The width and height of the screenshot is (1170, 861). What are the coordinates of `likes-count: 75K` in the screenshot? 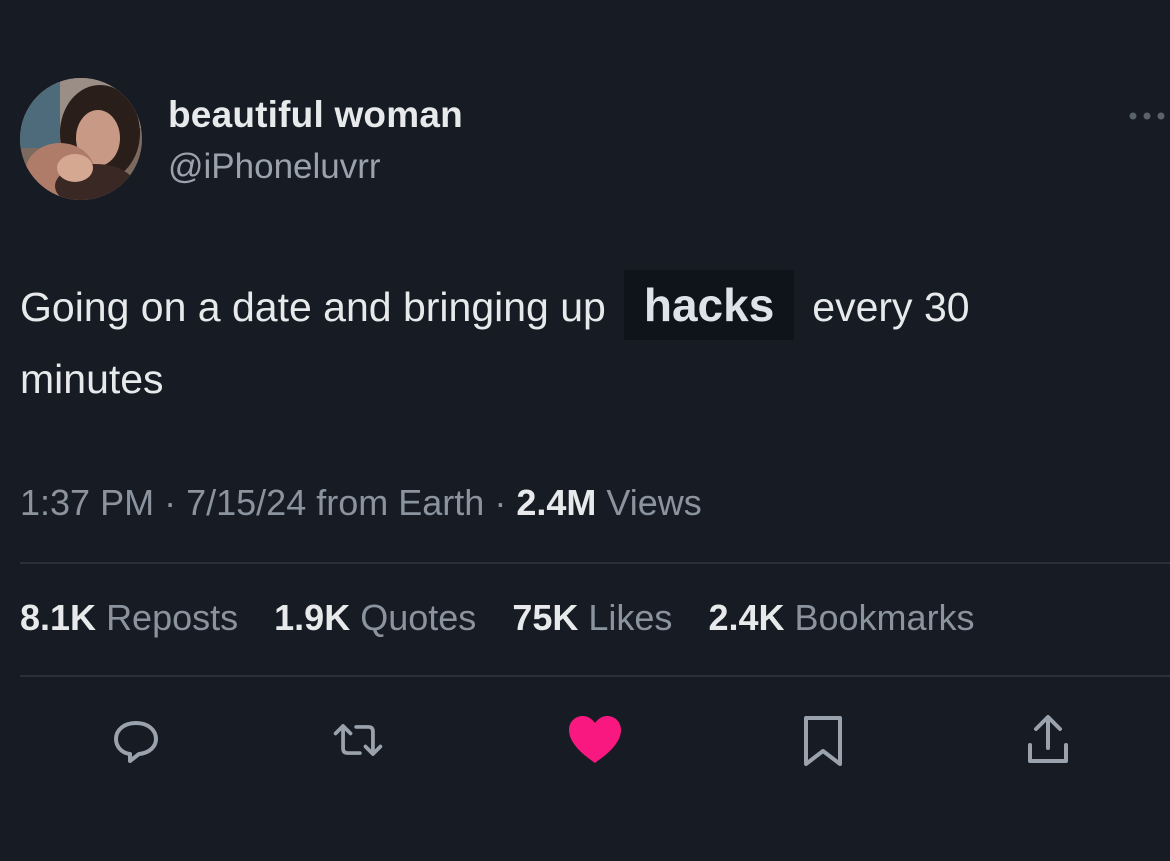 It's located at (545, 617).